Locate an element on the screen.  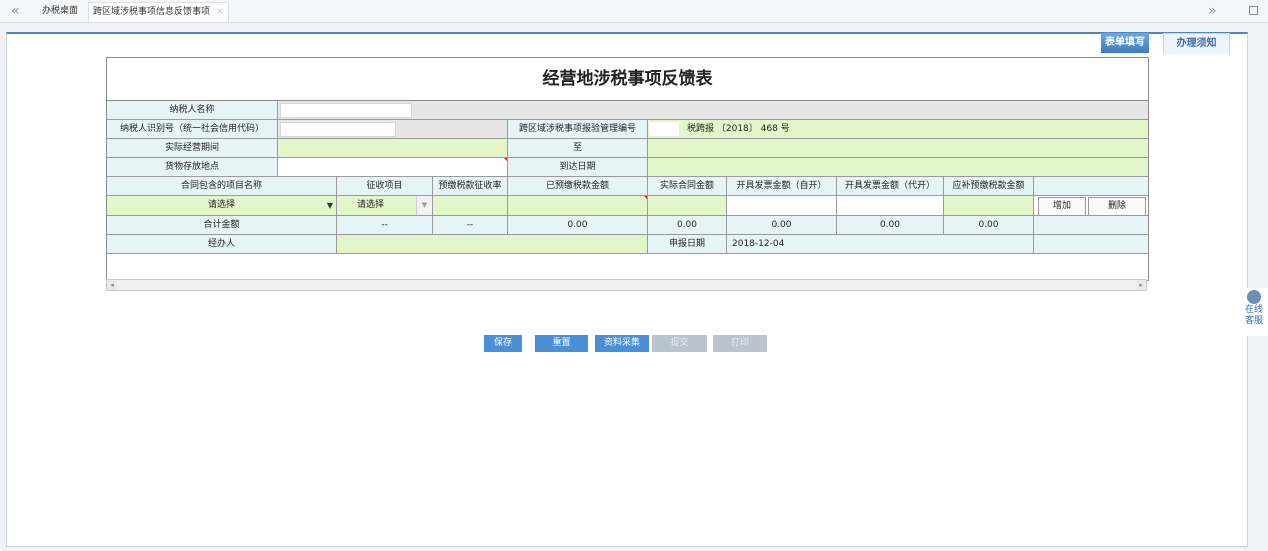
mgmt-no-value: 税跨报 〔2018〕 468 号 is located at coordinates (738, 129).